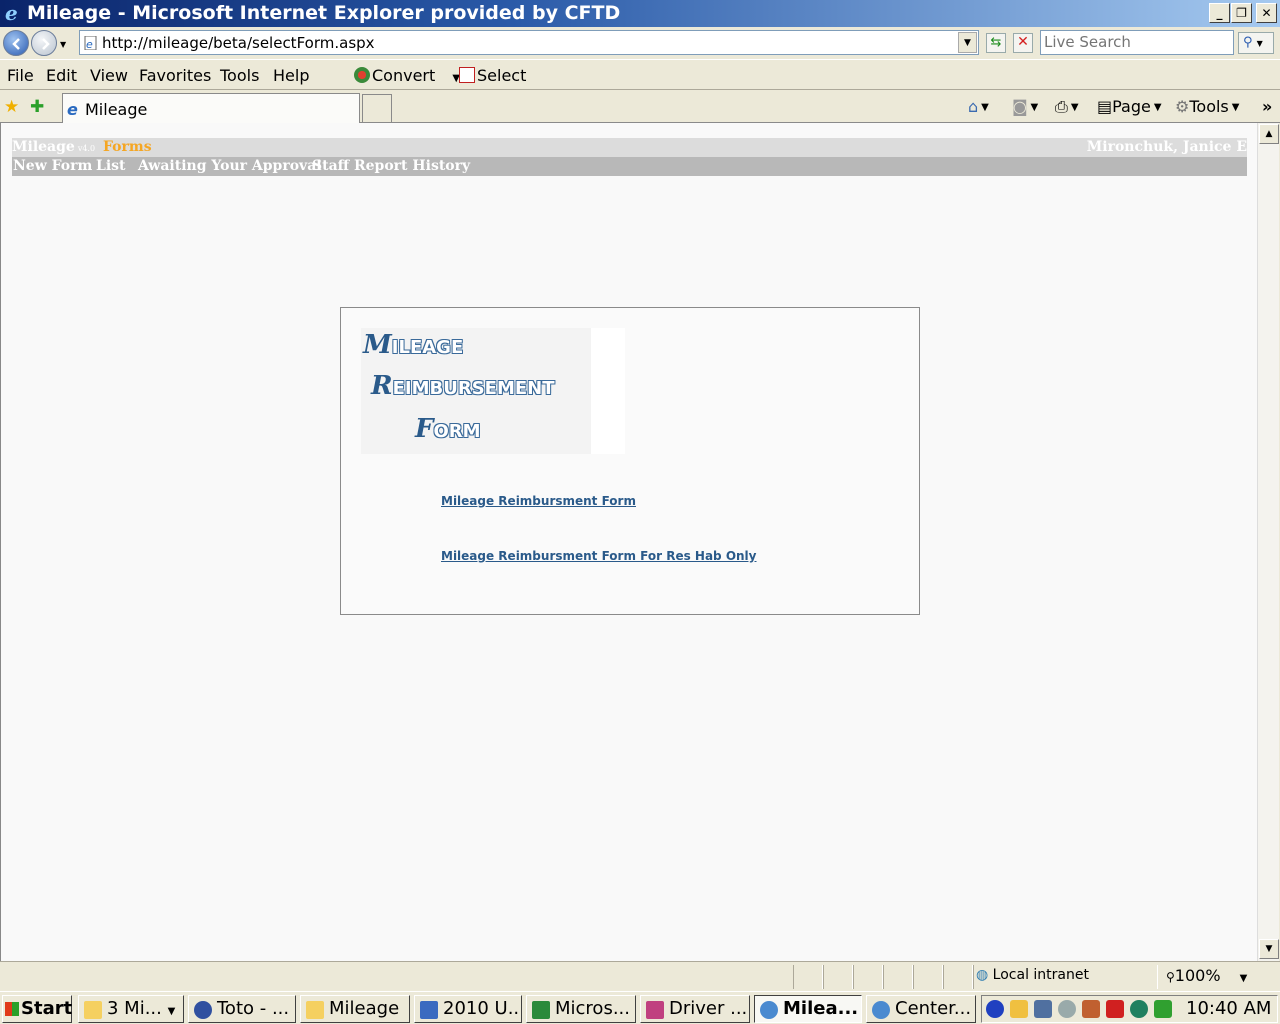 Image resolution: width=1280 pixels, height=1024 pixels. I want to click on vertical-scrollbar: ▲ ▼, so click(1268, 542).